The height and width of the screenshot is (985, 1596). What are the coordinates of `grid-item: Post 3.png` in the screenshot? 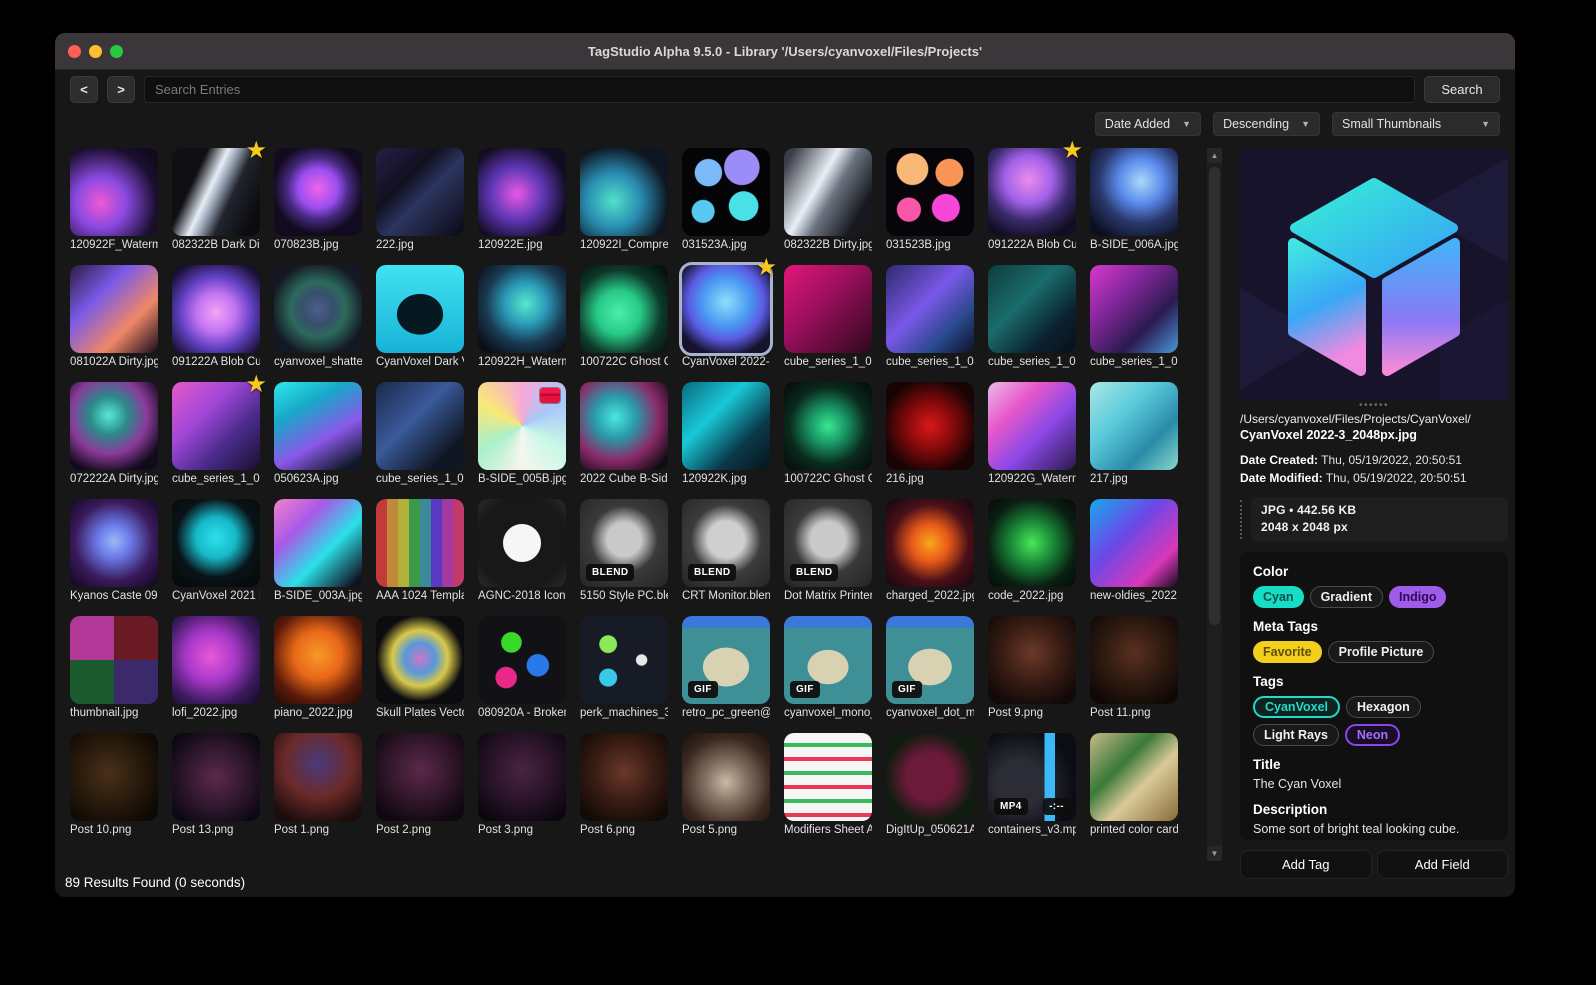 It's located at (522, 784).